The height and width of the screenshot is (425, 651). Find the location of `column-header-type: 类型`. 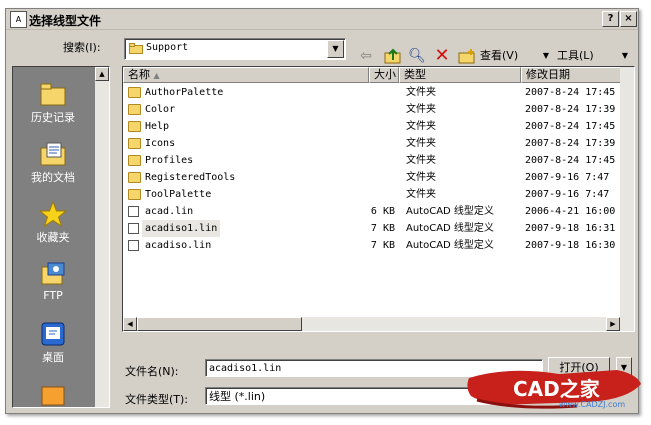

column-header-type: 类型 is located at coordinates (460, 75).